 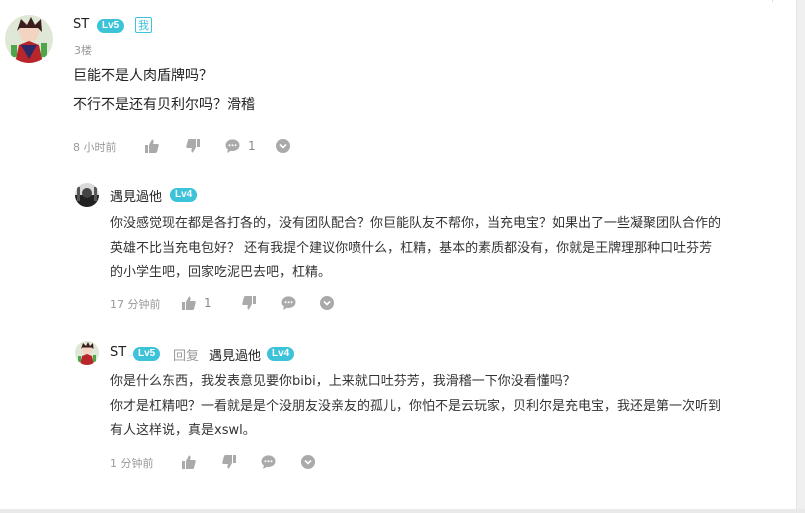 What do you see at coordinates (197, 303) in the screenshot?
I see `like-button: 1` at bounding box center [197, 303].